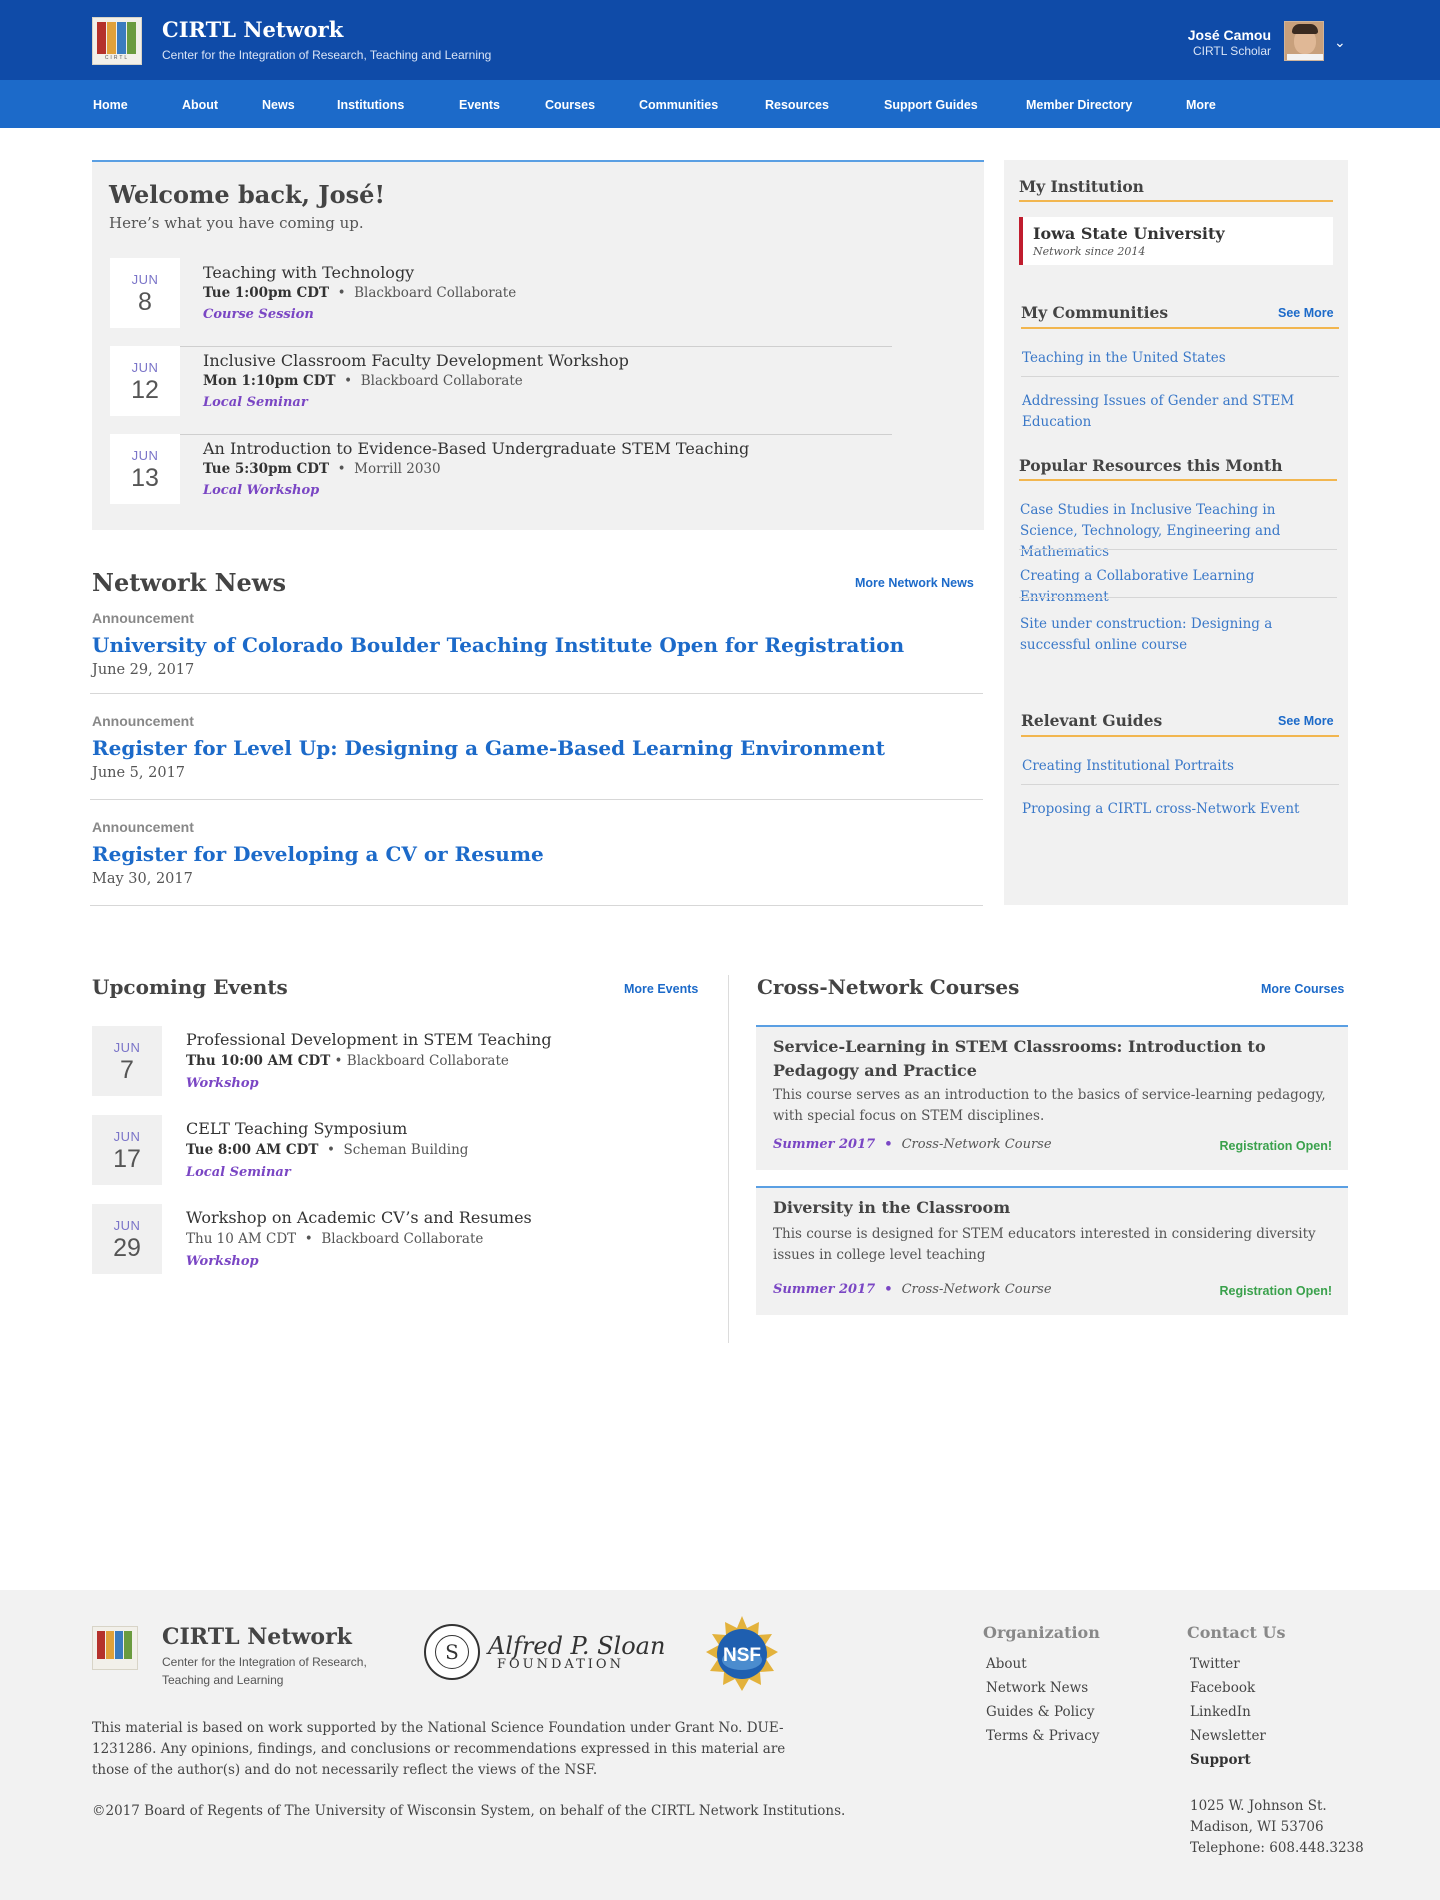 This screenshot has width=1440, height=1900. I want to click on footer-link-about: About, so click(1006, 1664).